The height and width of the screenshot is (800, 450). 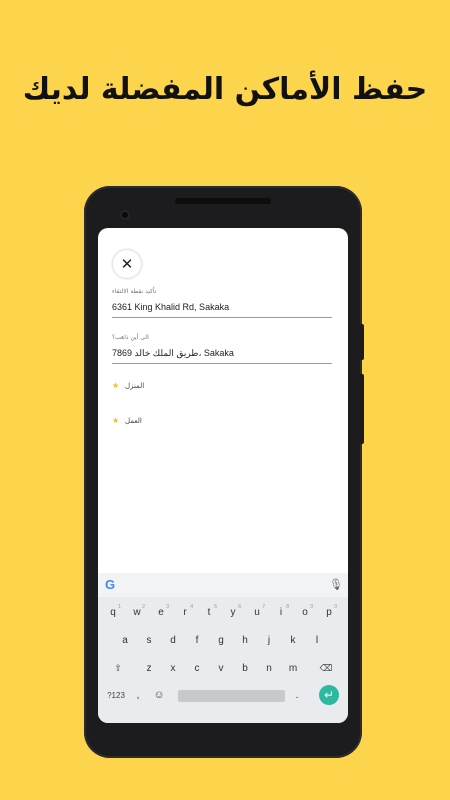 I want to click on shift-key: ⇧, so click(x=118, y=668).